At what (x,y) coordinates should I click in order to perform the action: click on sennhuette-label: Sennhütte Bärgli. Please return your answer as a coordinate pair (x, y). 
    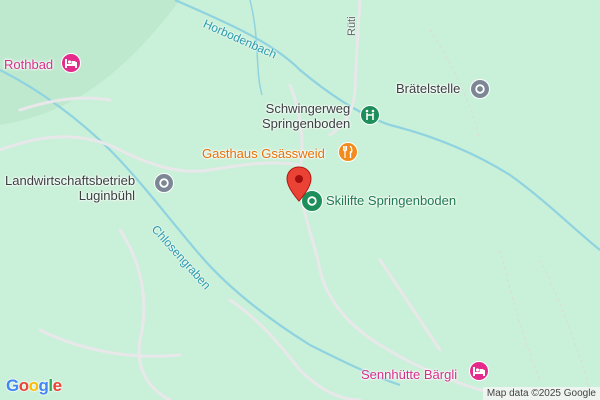
    Looking at the image, I should click on (409, 375).